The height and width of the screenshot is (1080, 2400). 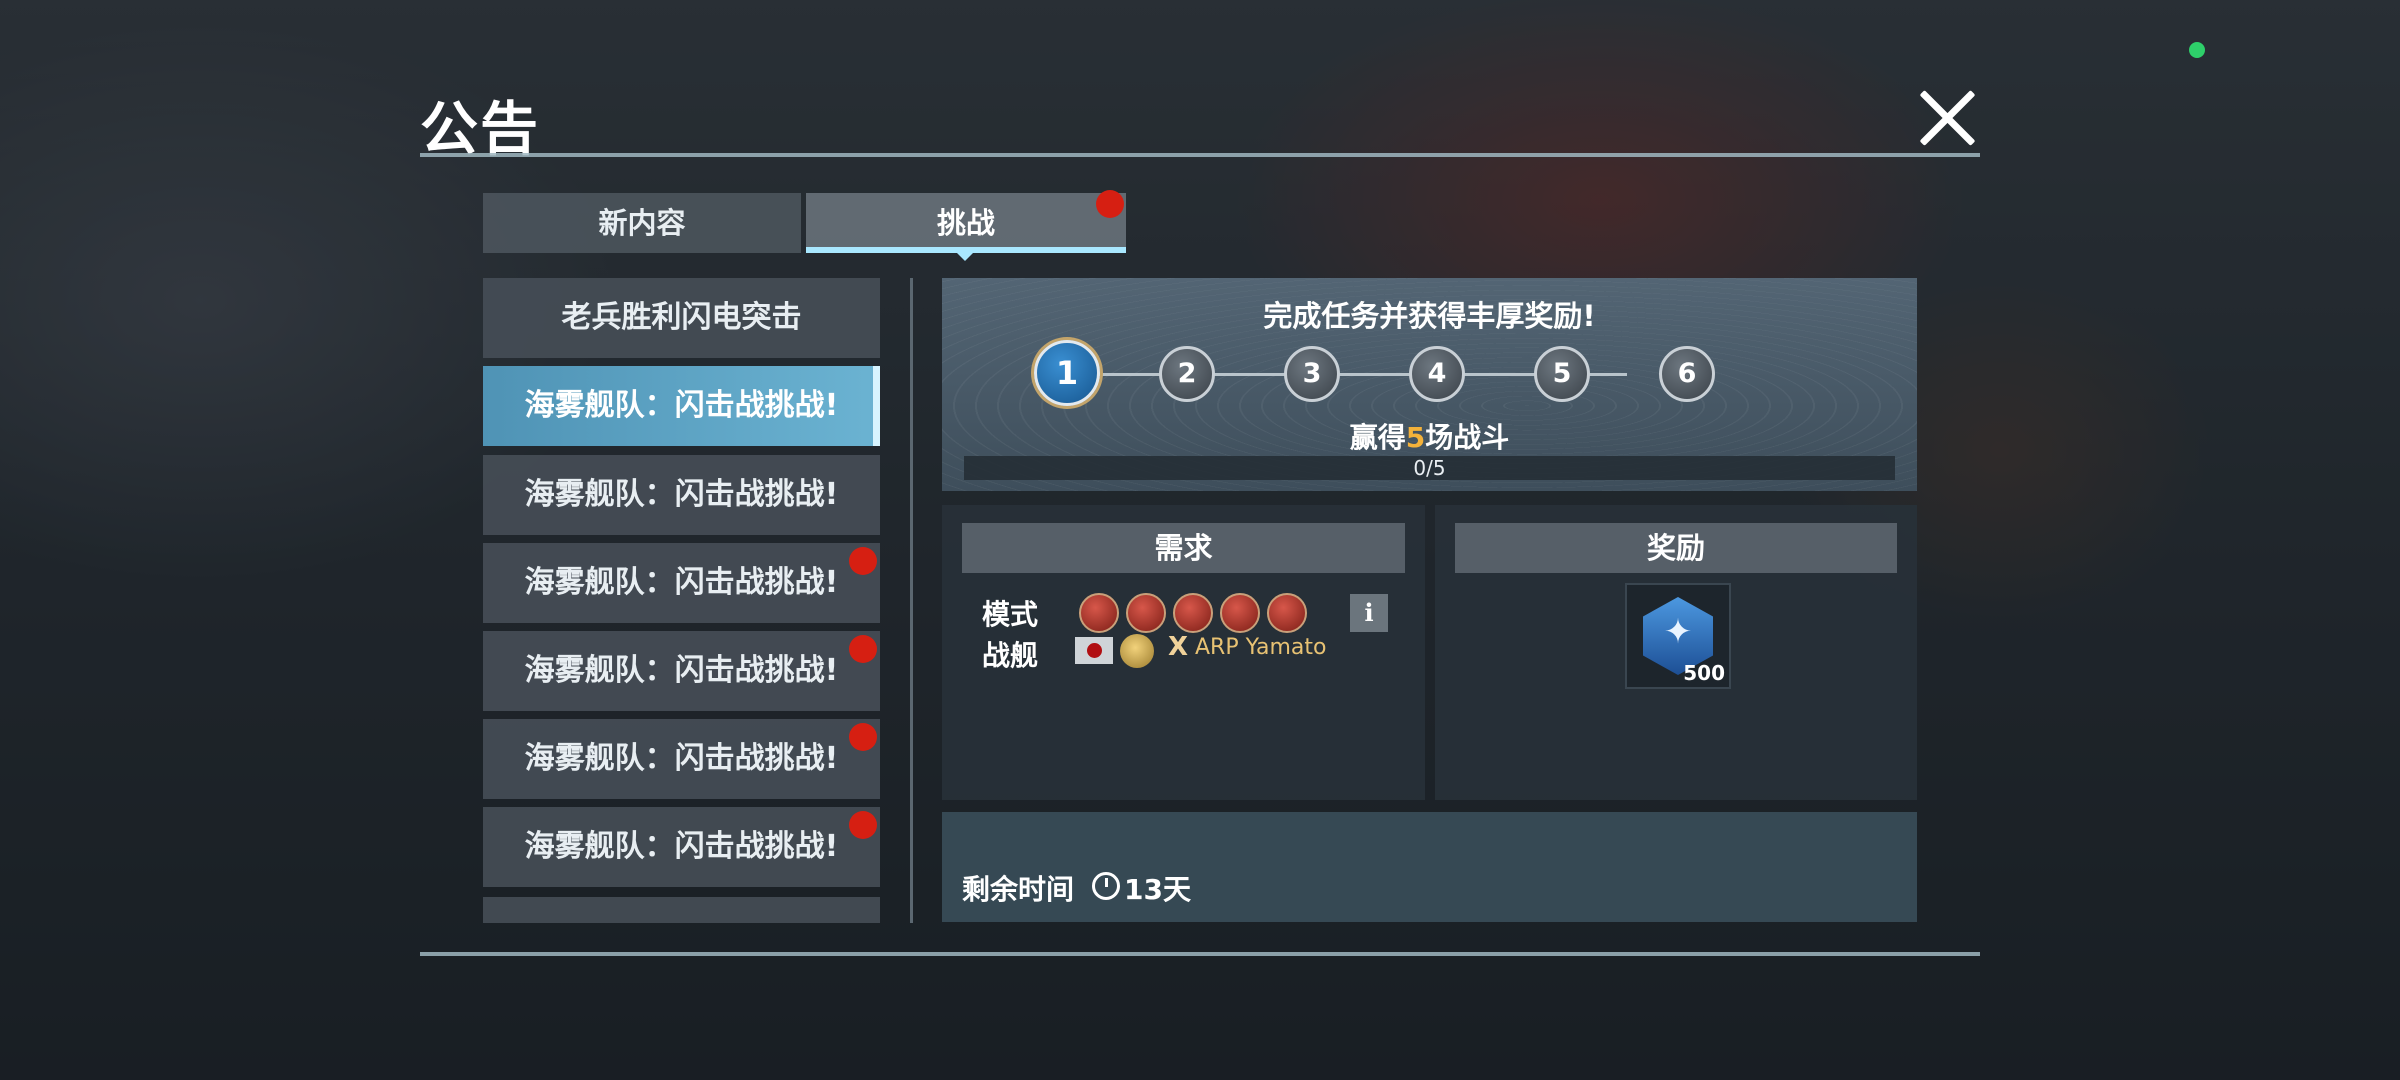 I want to click on flag-sun, so click(x=1094, y=650).